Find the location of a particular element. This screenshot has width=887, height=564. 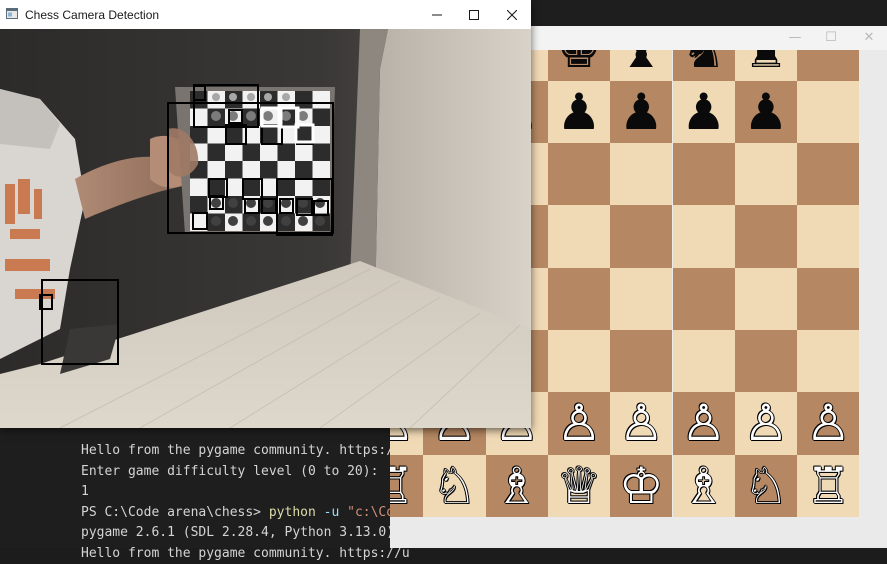

black-piece-icon: ♜ is located at coordinates (766, 65).